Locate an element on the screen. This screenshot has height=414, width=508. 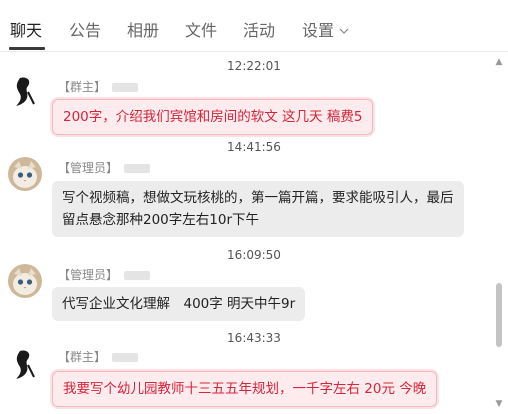
scrollbar: ▲ ▼ is located at coordinates (499, 233).